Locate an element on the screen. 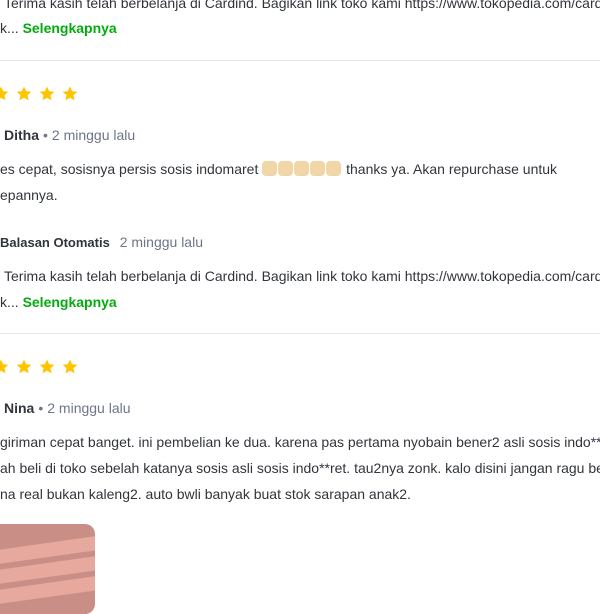  seller-reply-author: Balasan Otomatis is located at coordinates (55, 242).